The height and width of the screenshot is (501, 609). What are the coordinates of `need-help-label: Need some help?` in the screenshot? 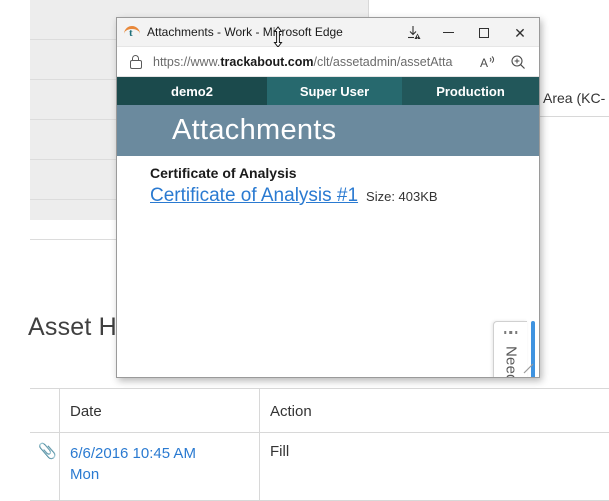 It's located at (511, 361).